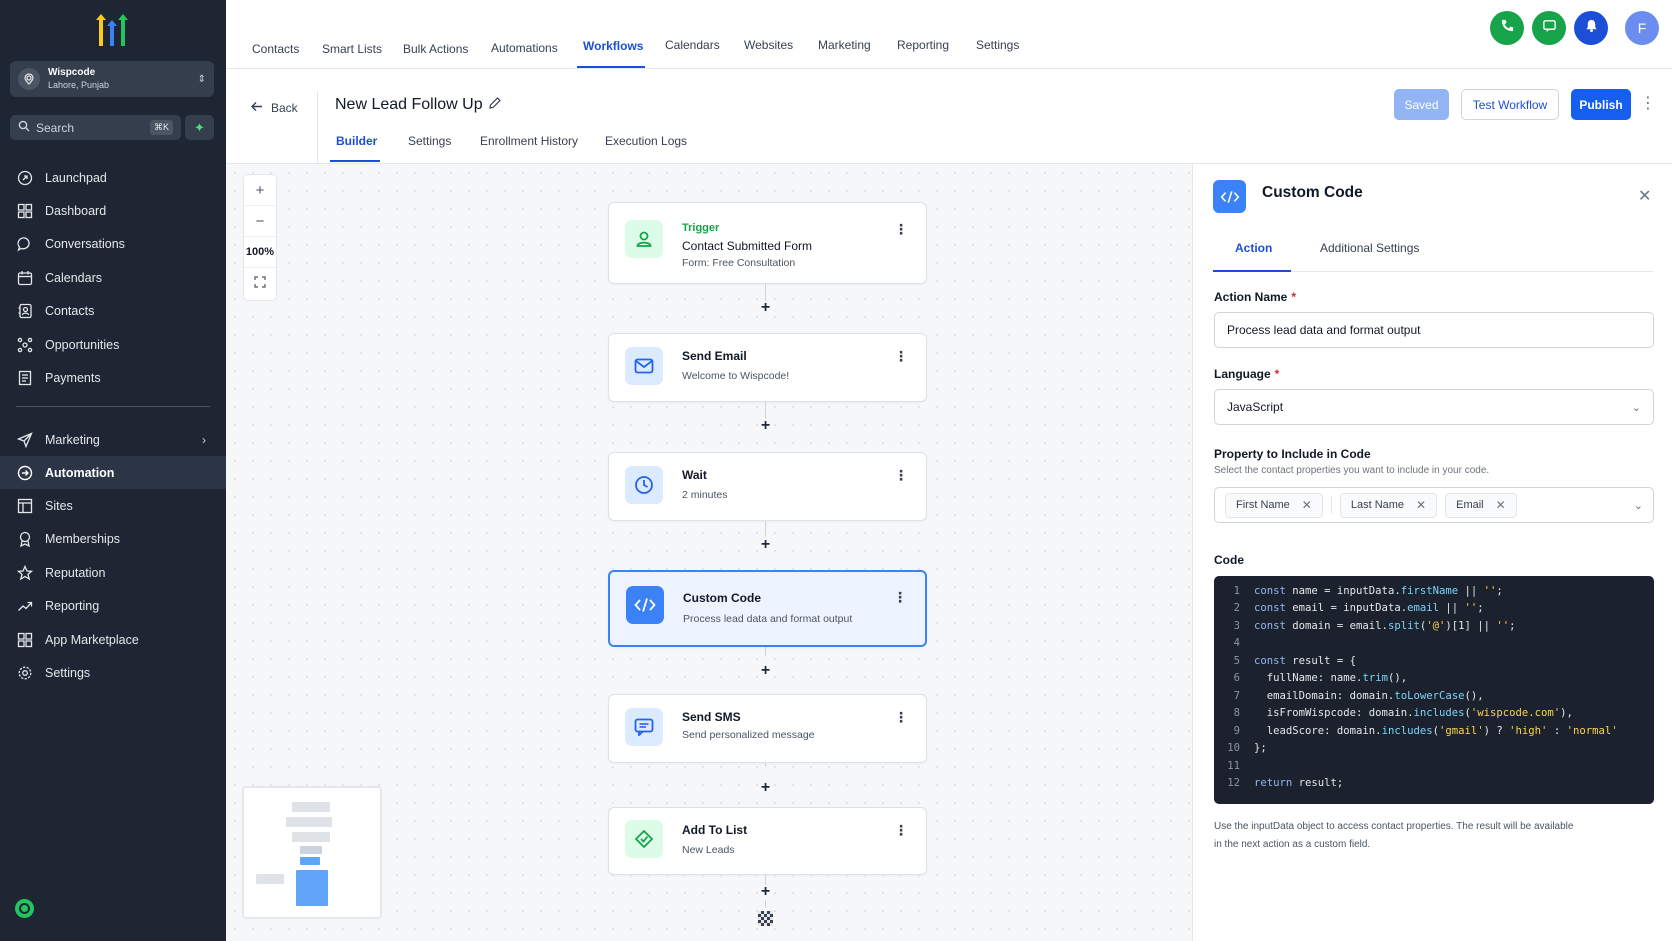 The image size is (1672, 941). I want to click on subtab-builder: Builder, so click(356, 141).